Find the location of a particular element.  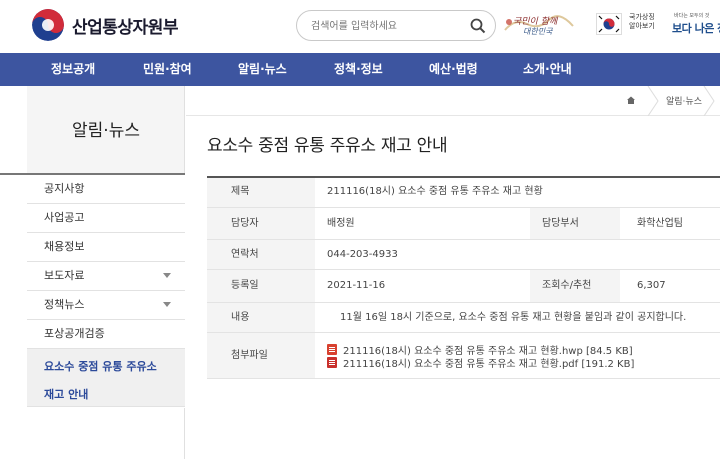

search-input is located at coordinates (386, 26).